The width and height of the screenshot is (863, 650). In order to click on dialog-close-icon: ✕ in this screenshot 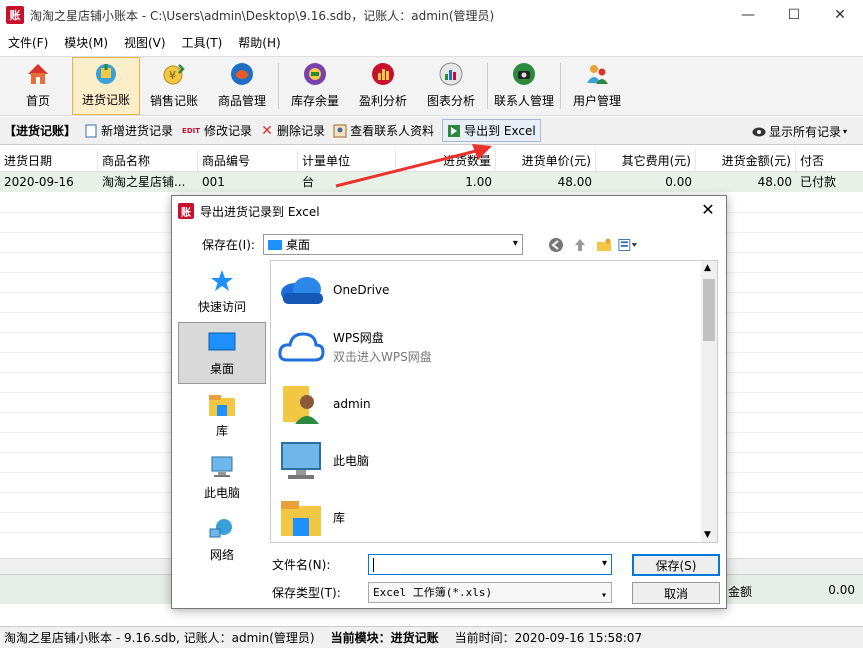, I will do `click(708, 209)`.